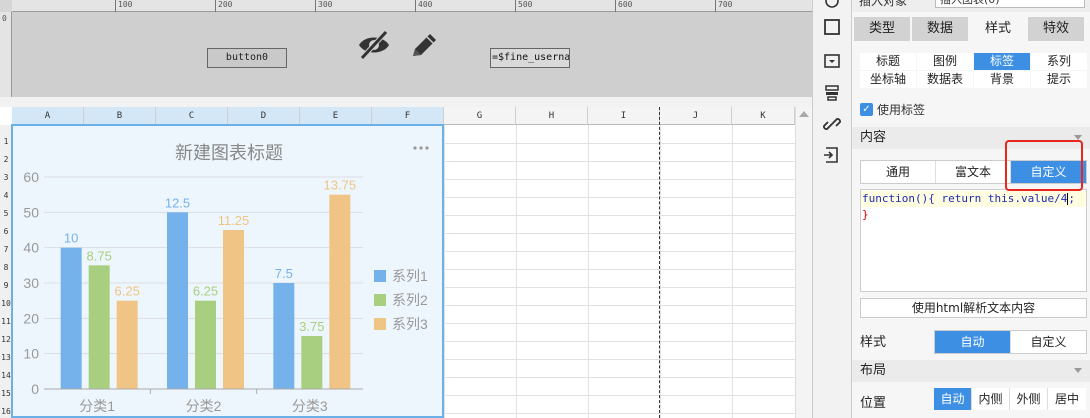 This screenshot has width=1090, height=418. Describe the element at coordinates (325, 4) in the screenshot. I see `ruler-label: 300` at that location.